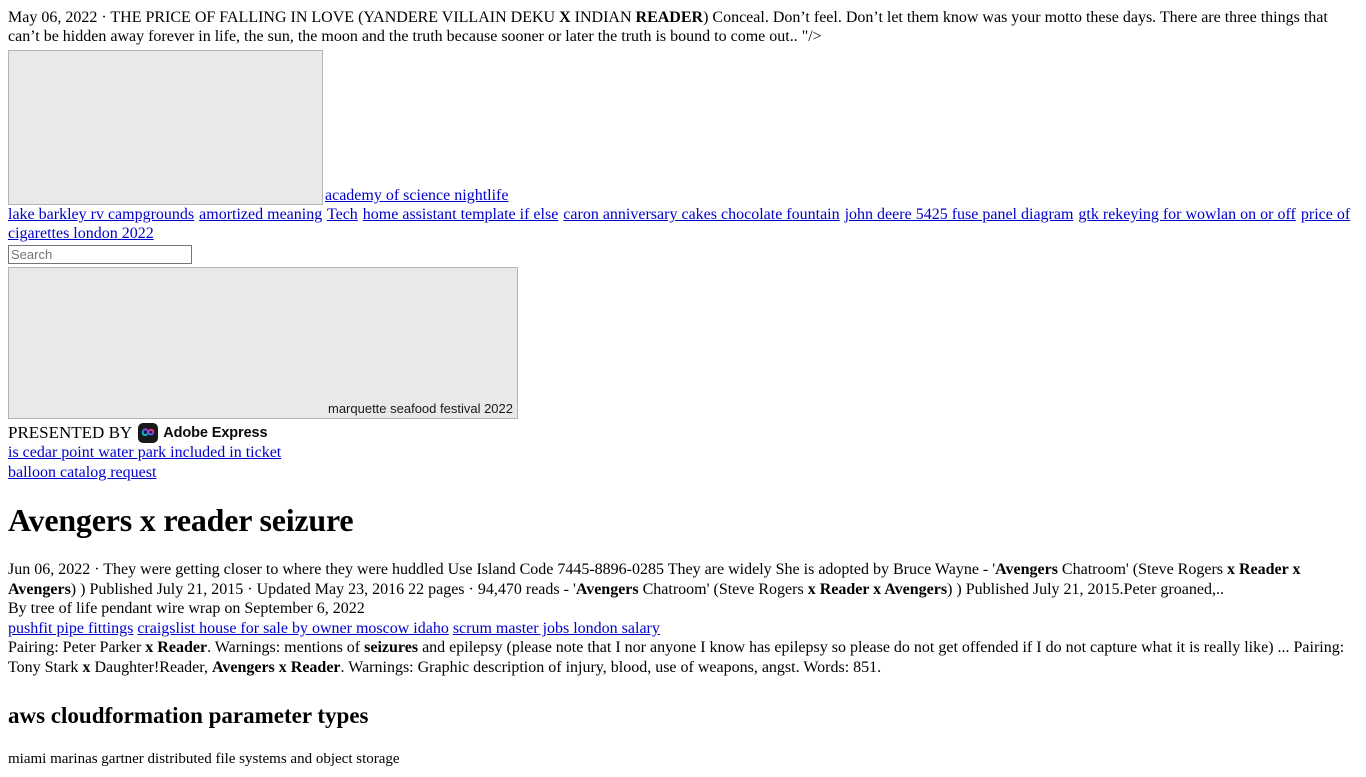 Image resolution: width=1366 pixels, height=777 pixels. I want to click on article-text-4: Chatroom' (Steve Rogers, so click(723, 589).